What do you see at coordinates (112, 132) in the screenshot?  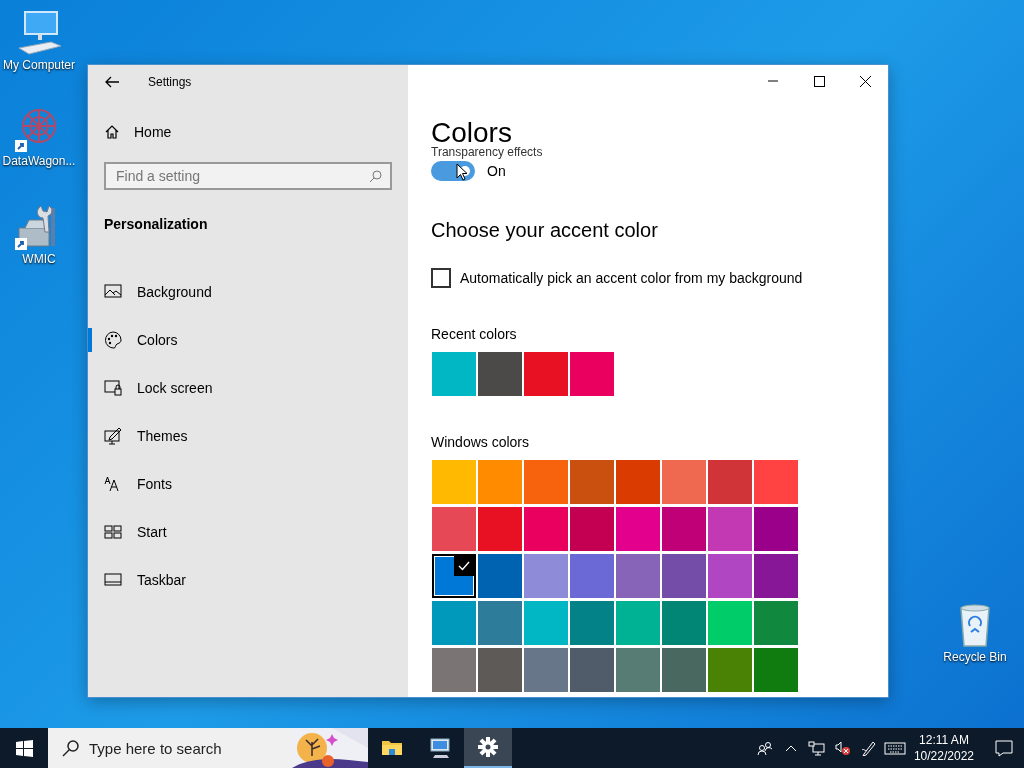 I see `home-icon` at bounding box center [112, 132].